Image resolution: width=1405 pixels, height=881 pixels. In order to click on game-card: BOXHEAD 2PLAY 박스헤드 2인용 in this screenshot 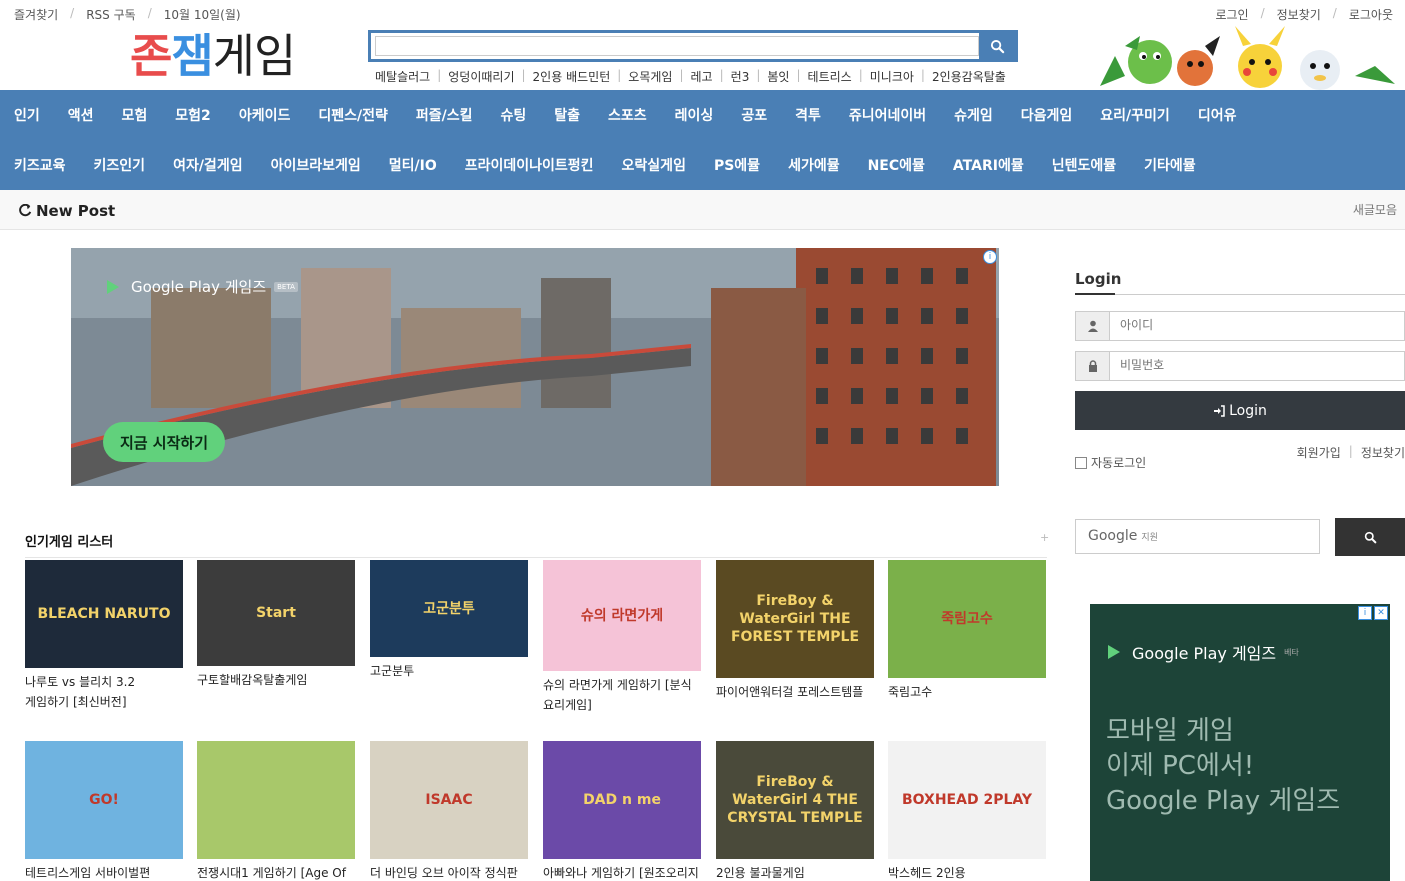, I will do `click(967, 811)`.